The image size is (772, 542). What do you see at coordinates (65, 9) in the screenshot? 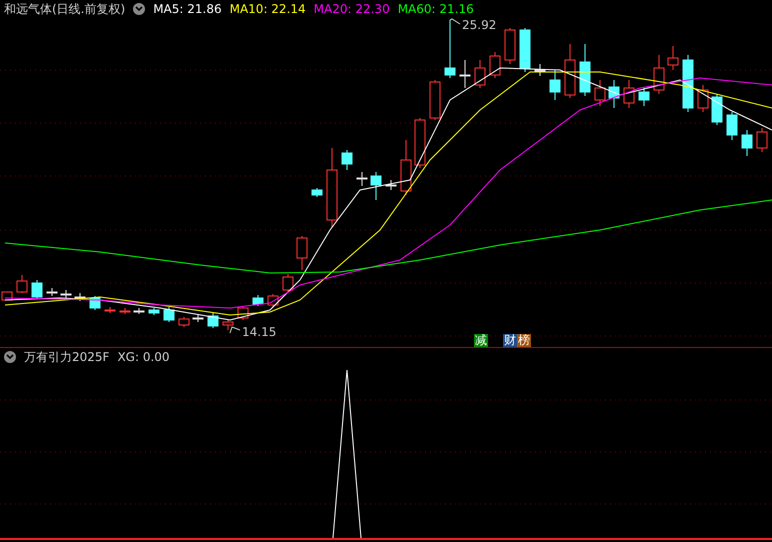
I see `stock-title: 和远气体(日线.前复权)` at bounding box center [65, 9].